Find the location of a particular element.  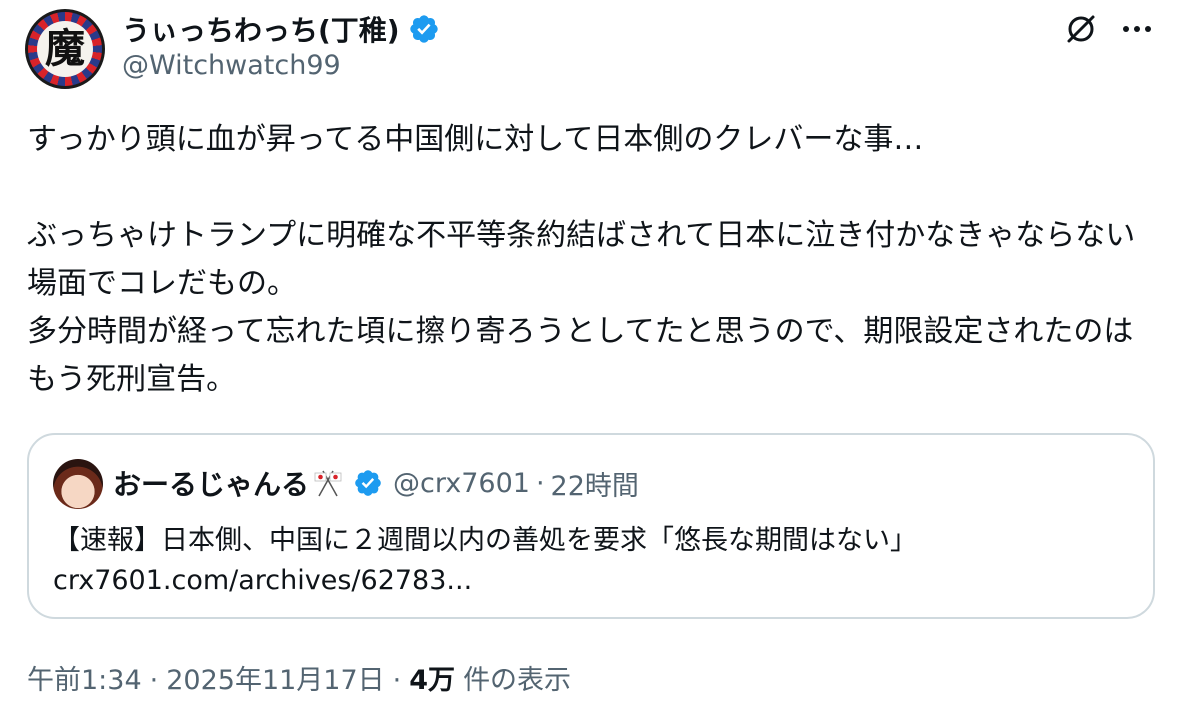

quote-author-avatar is located at coordinates (78, 484).